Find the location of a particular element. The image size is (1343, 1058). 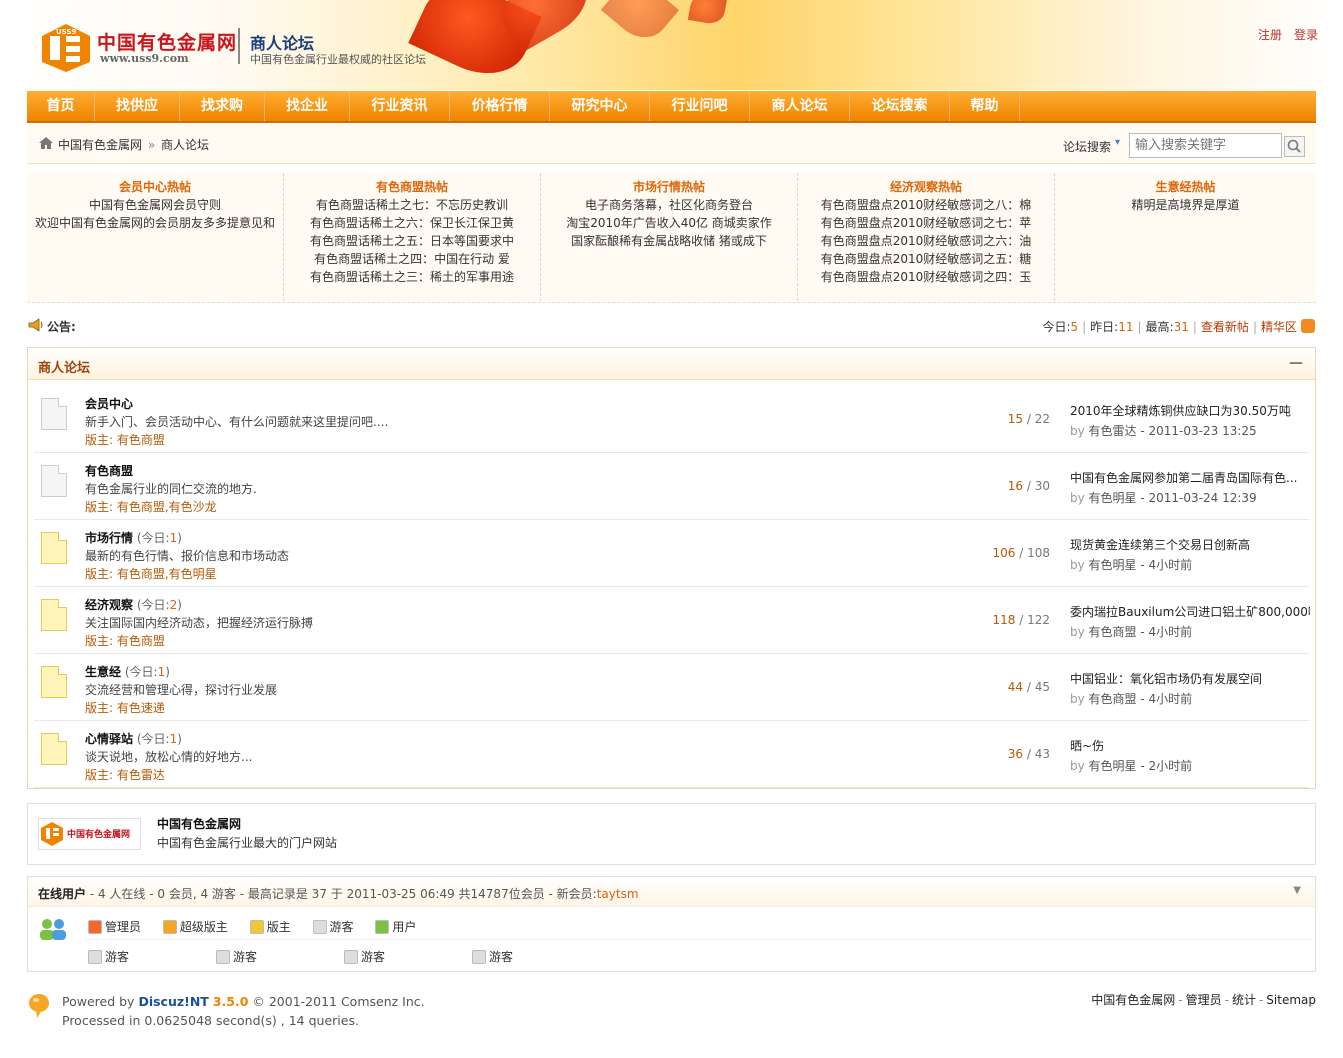

hot-post-link: 中国有色金属网会员守则 is located at coordinates (155, 205).